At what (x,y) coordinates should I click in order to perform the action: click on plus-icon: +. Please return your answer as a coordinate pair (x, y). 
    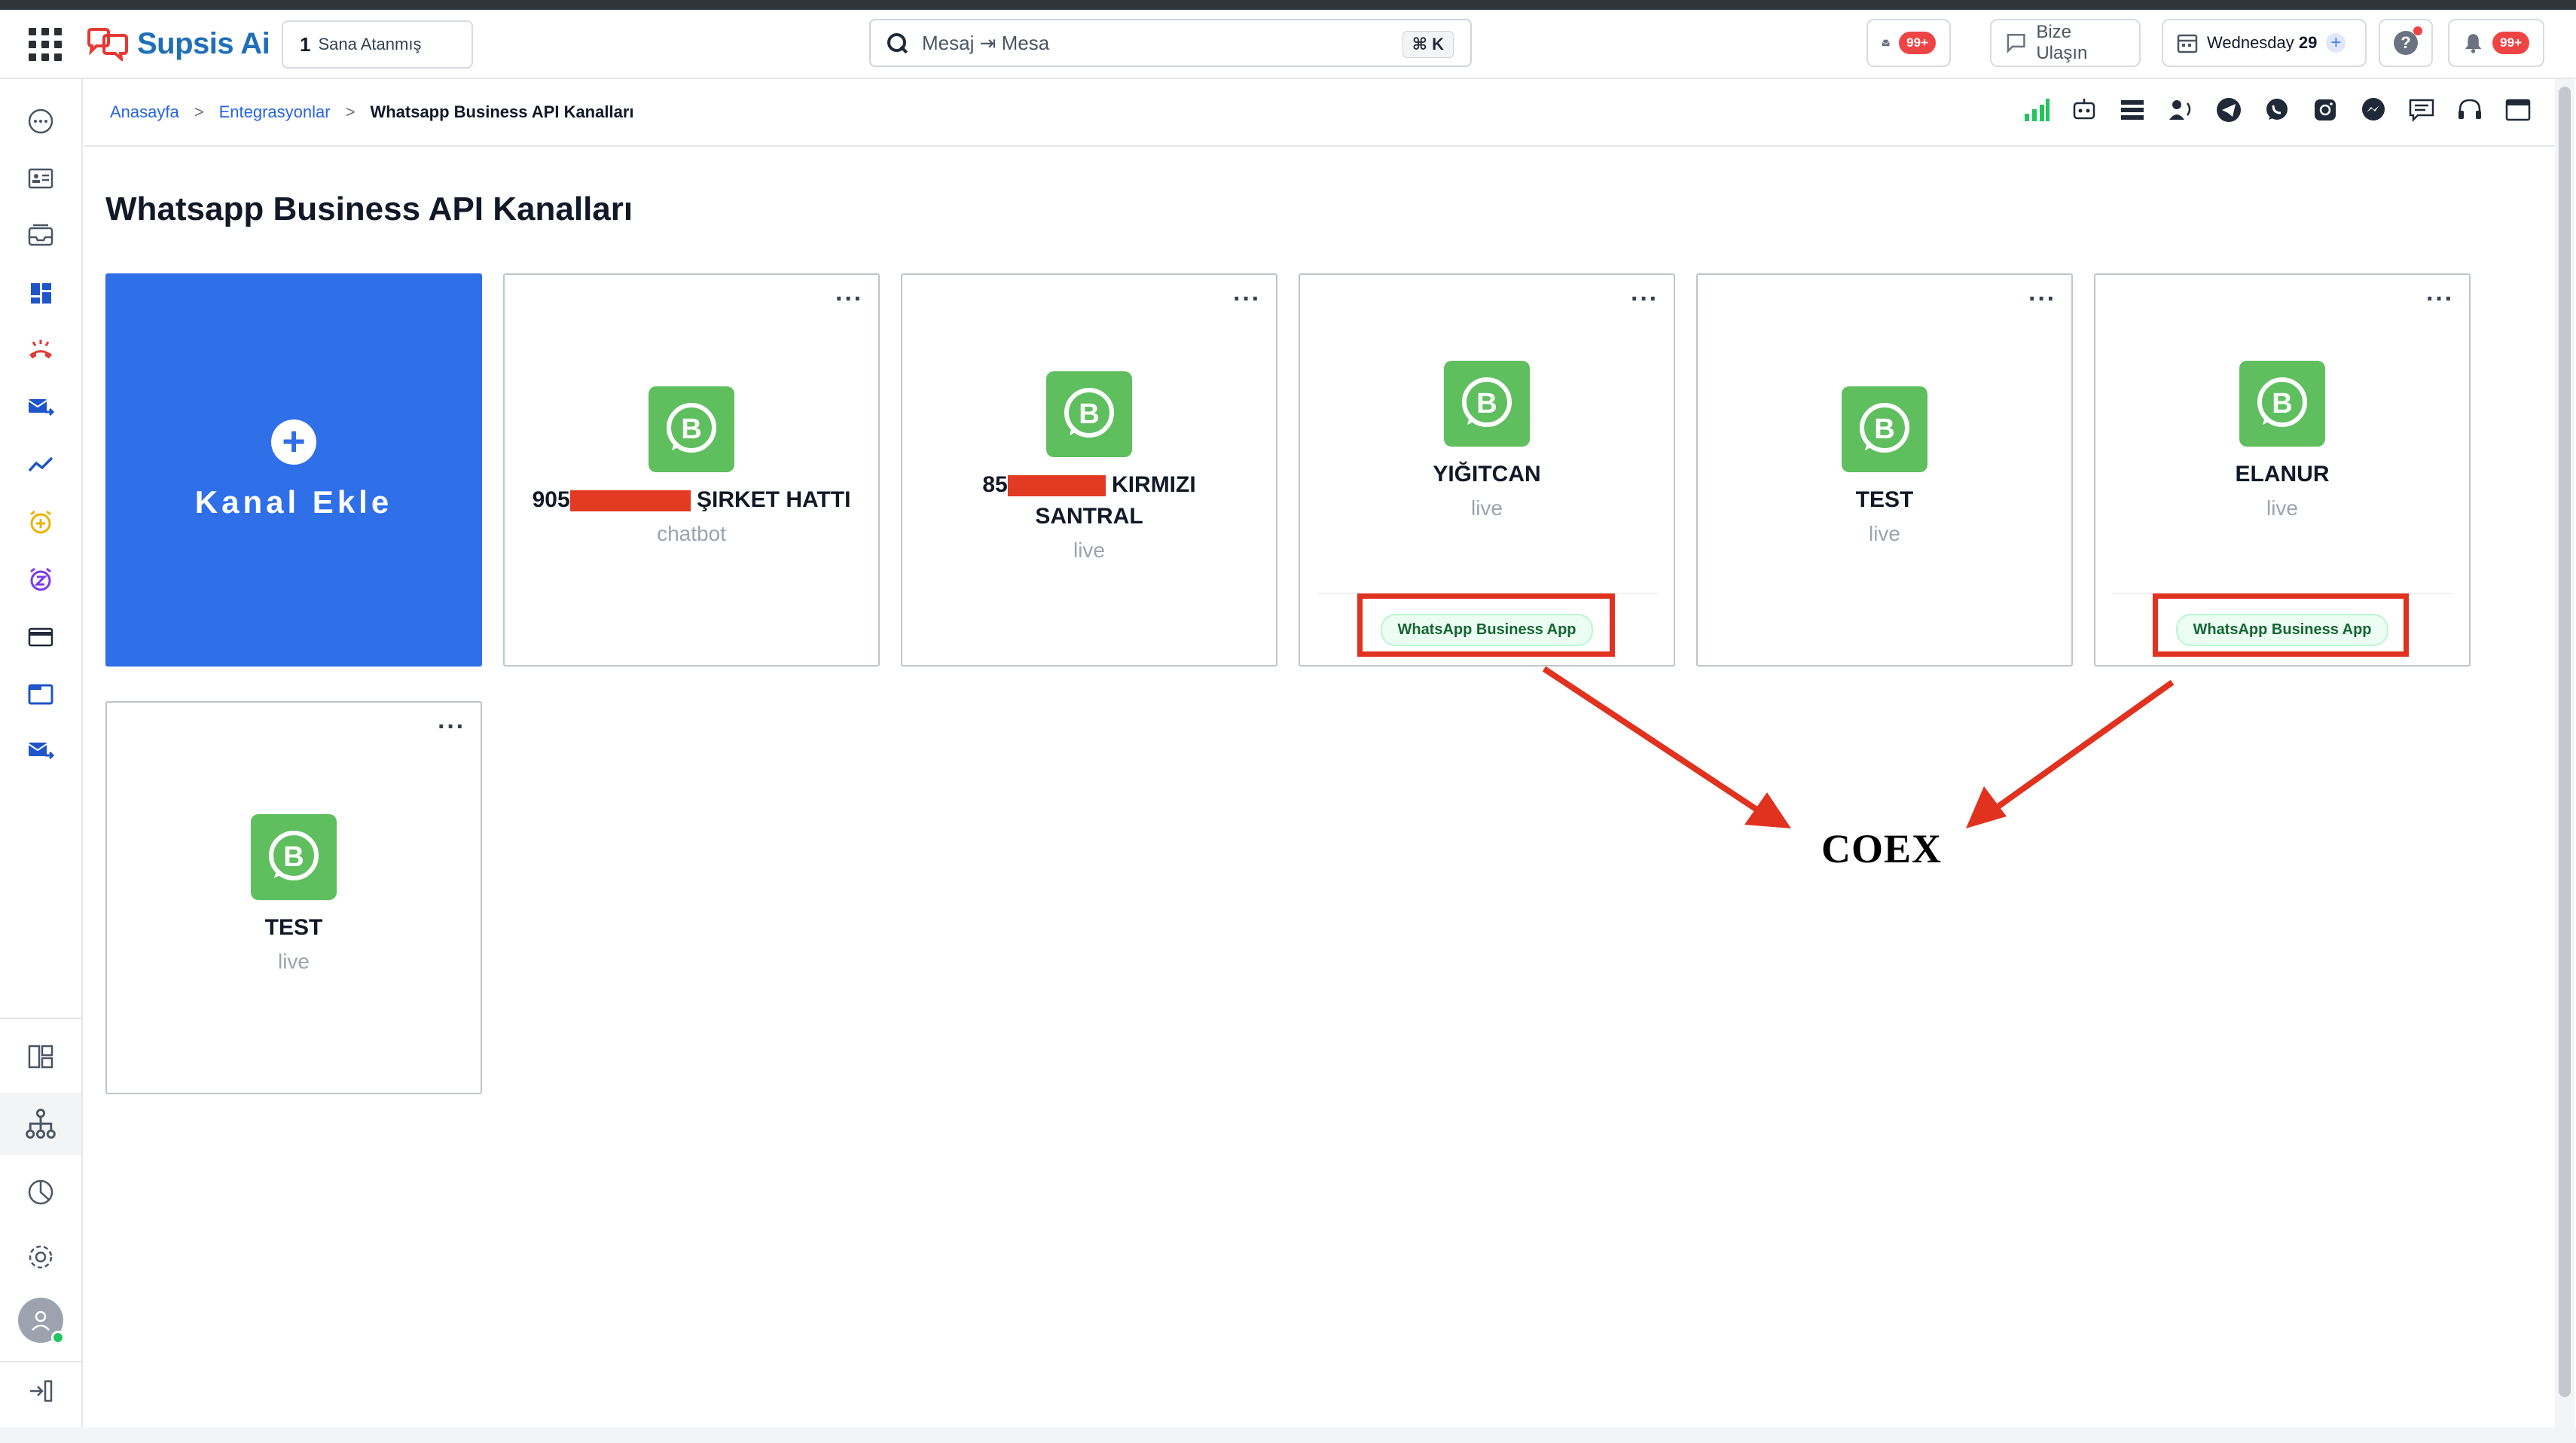
    Looking at the image, I should click on (294, 442).